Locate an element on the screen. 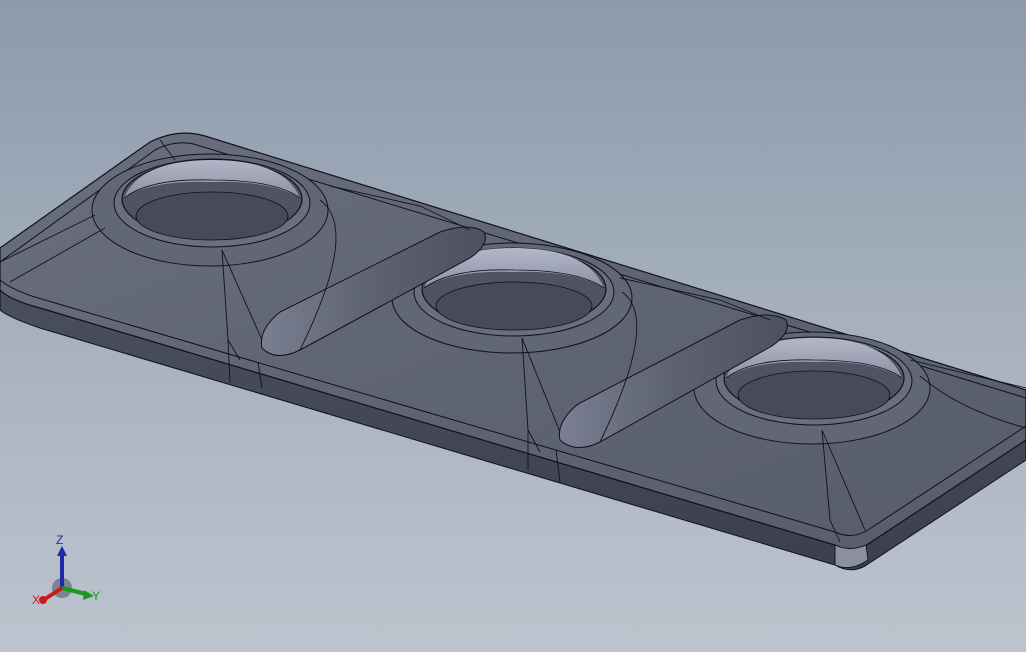 Image resolution: width=1026 pixels, height=652 pixels. x-axis-cap-icon is located at coordinates (43, 600).